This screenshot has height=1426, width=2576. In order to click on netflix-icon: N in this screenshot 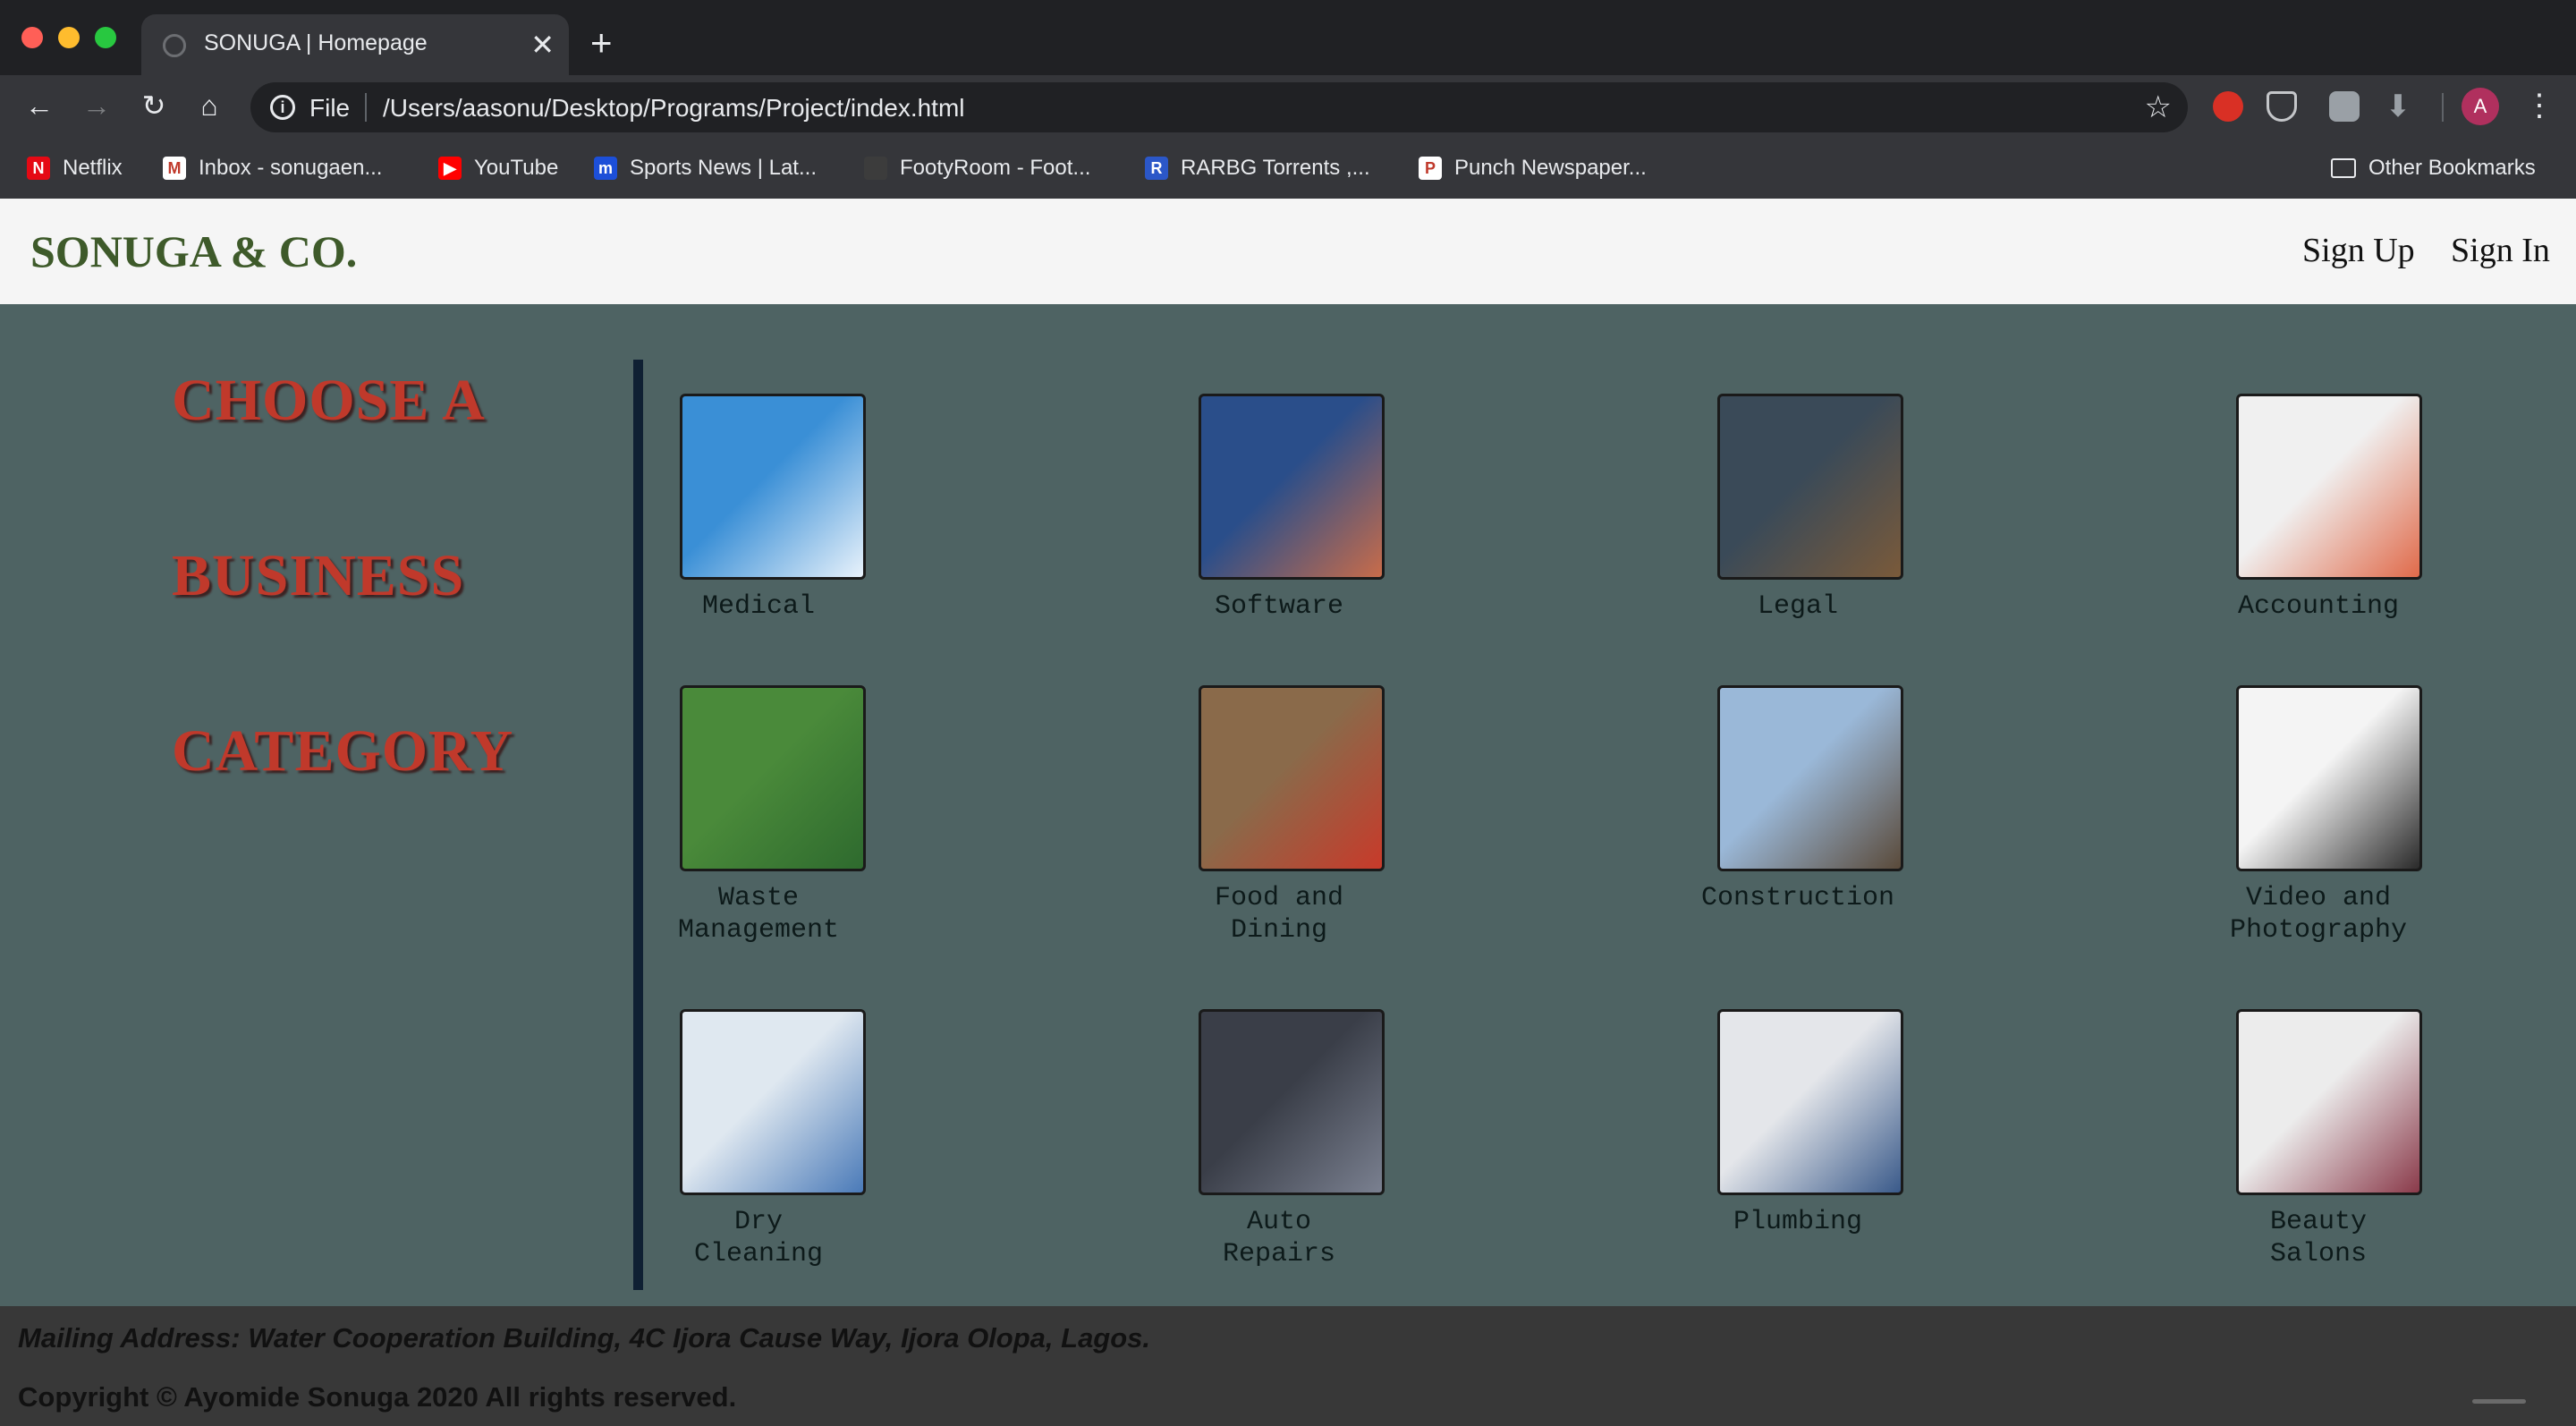, I will do `click(38, 169)`.